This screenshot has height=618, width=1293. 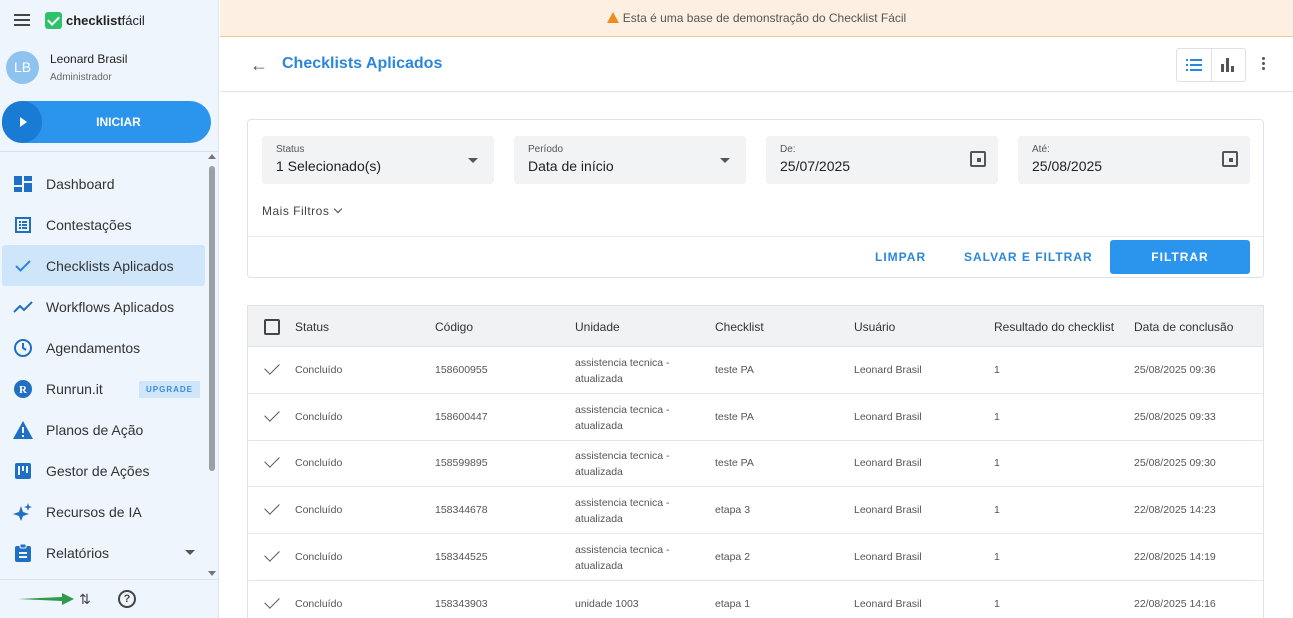 I want to click on check-icon, so click(x=23, y=266).